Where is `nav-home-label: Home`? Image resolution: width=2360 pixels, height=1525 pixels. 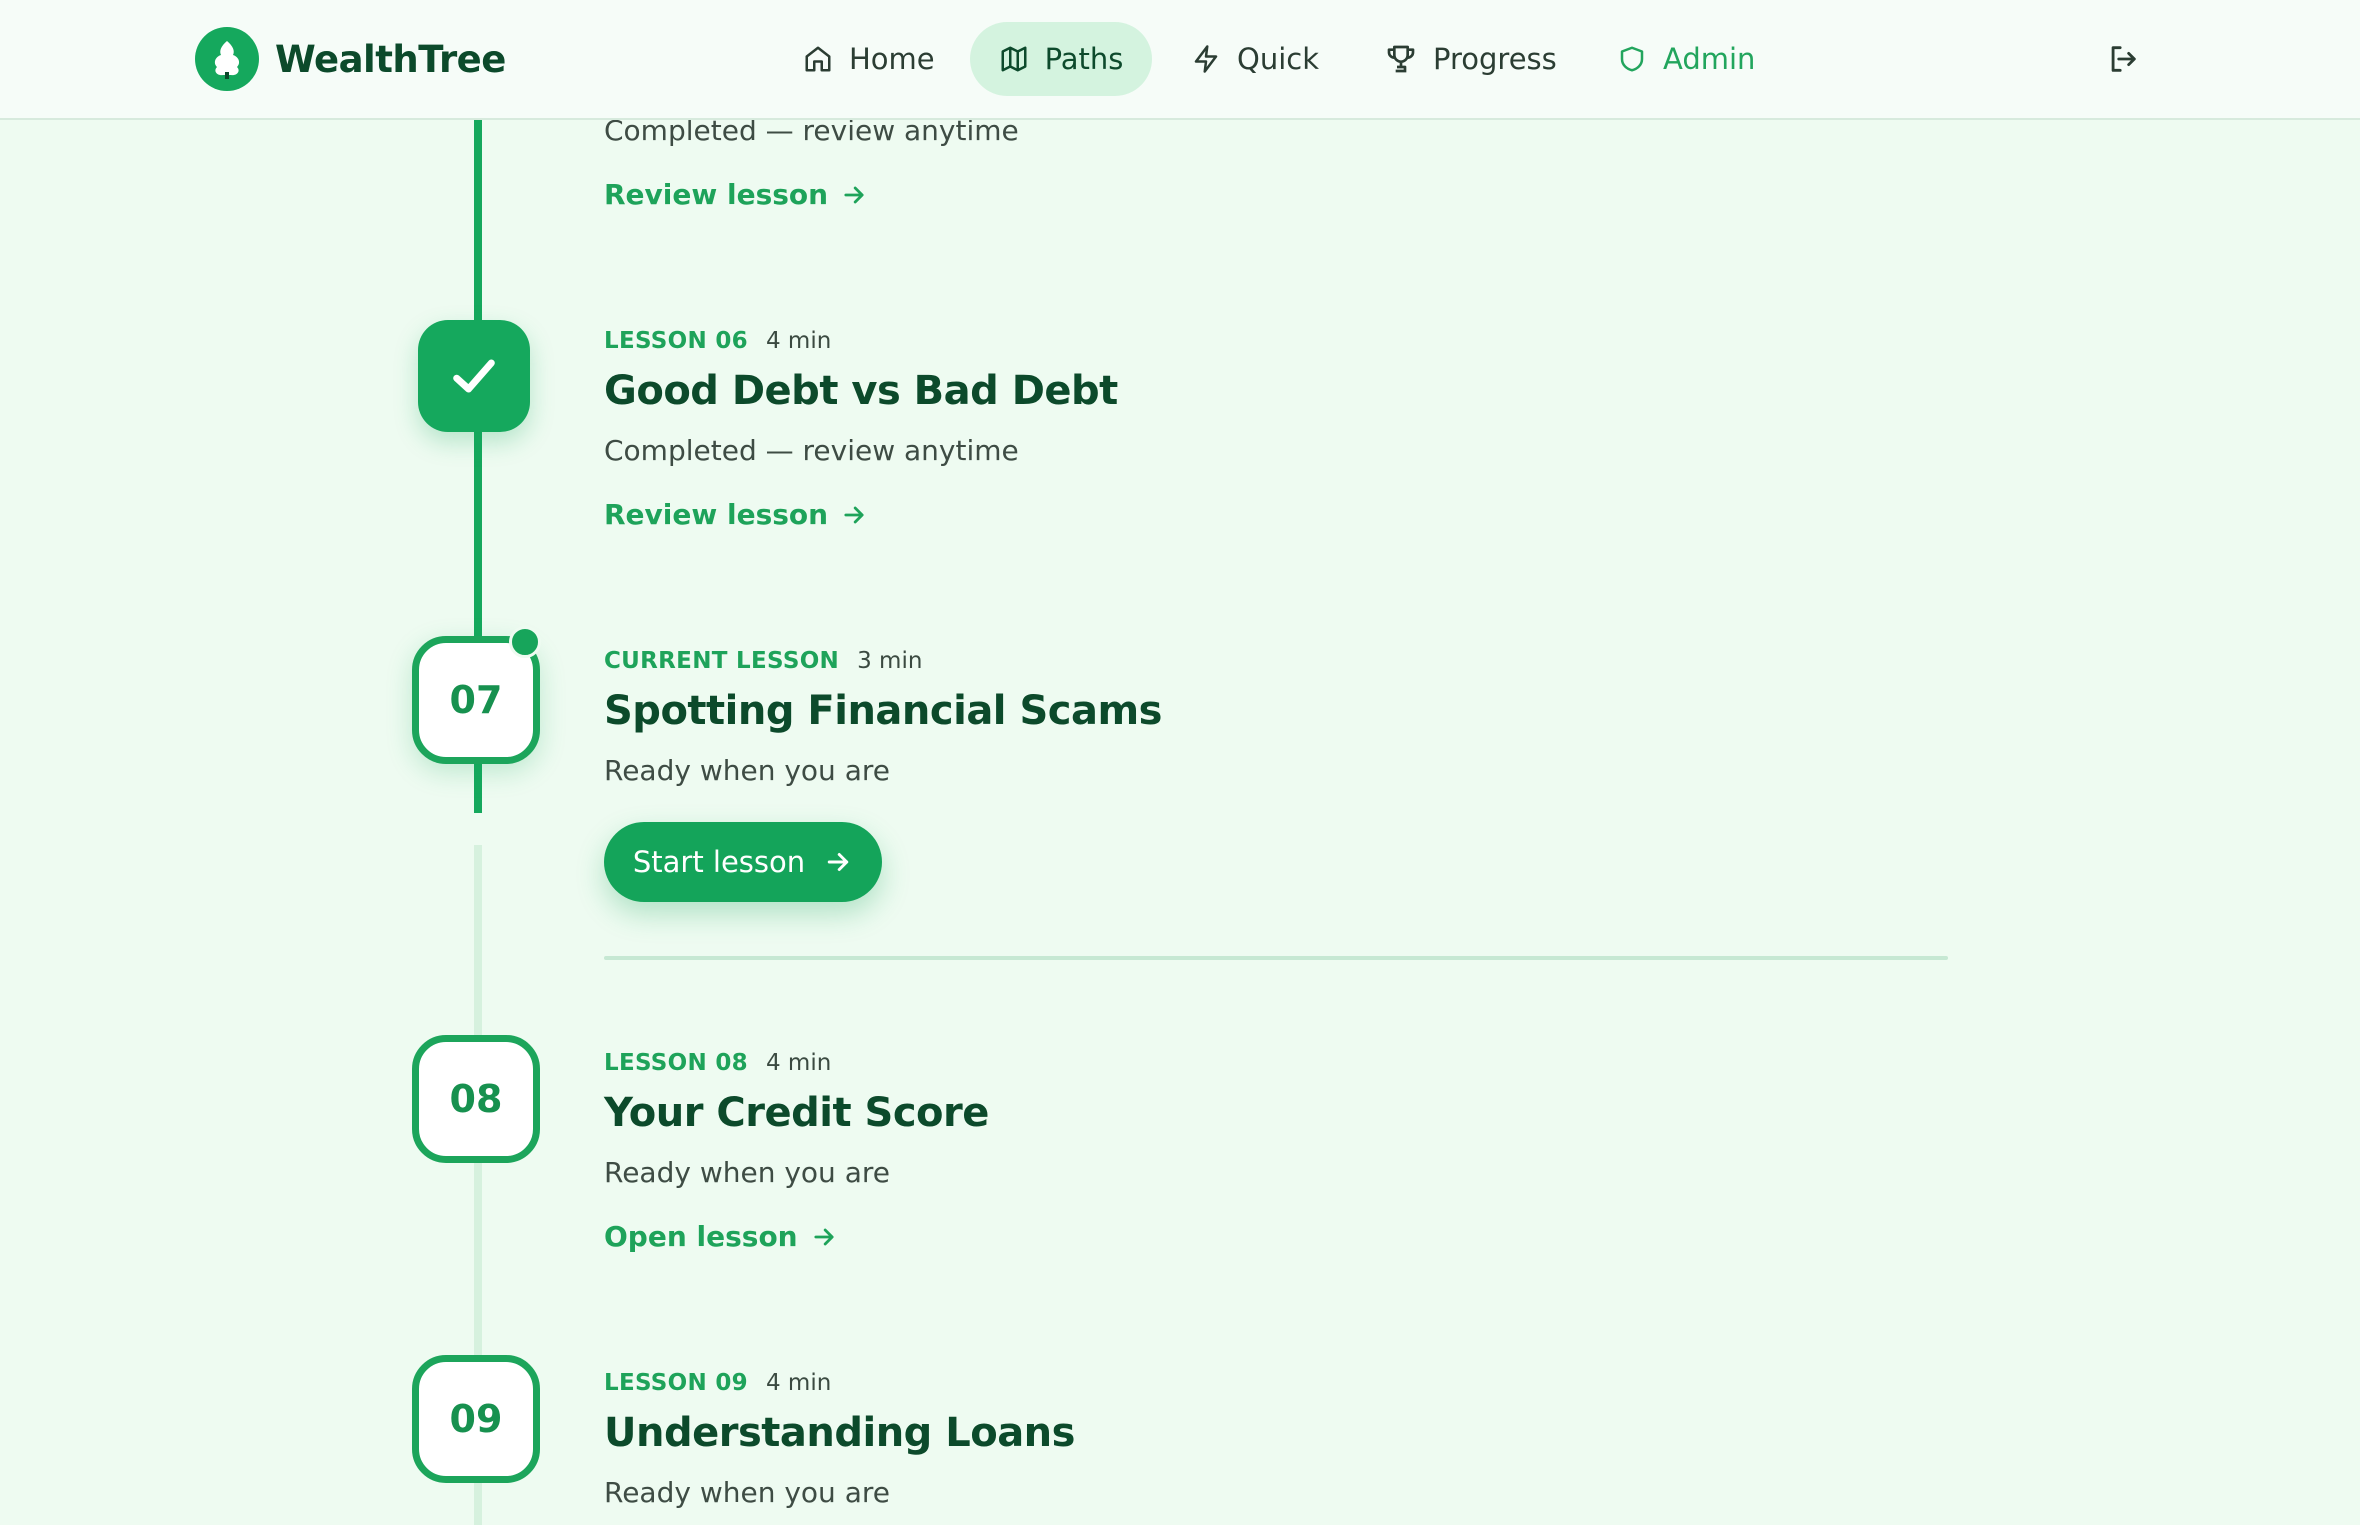
nav-home-label: Home is located at coordinates (892, 59).